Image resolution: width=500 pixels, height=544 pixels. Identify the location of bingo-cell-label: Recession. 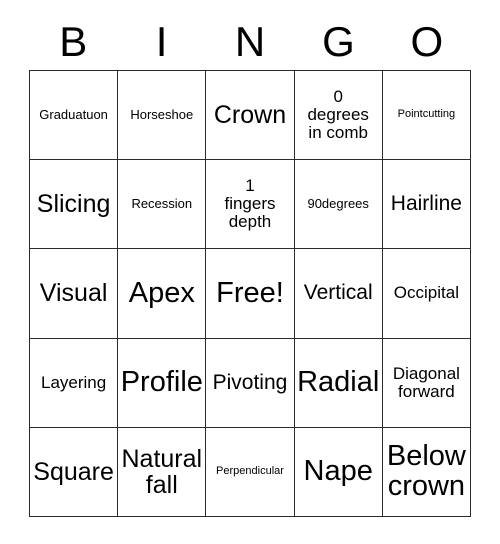
(162, 204).